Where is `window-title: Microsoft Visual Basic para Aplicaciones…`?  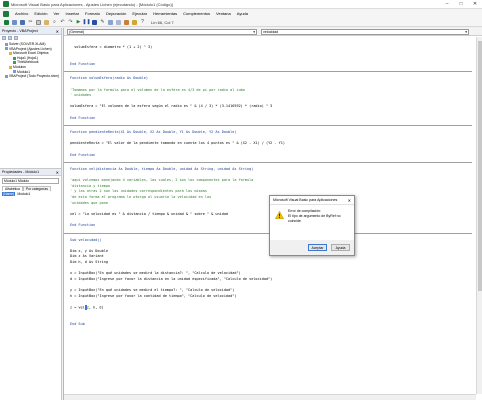 window-title: Microsoft Visual Basic para Aplicaciones… is located at coordinates (92, 4).